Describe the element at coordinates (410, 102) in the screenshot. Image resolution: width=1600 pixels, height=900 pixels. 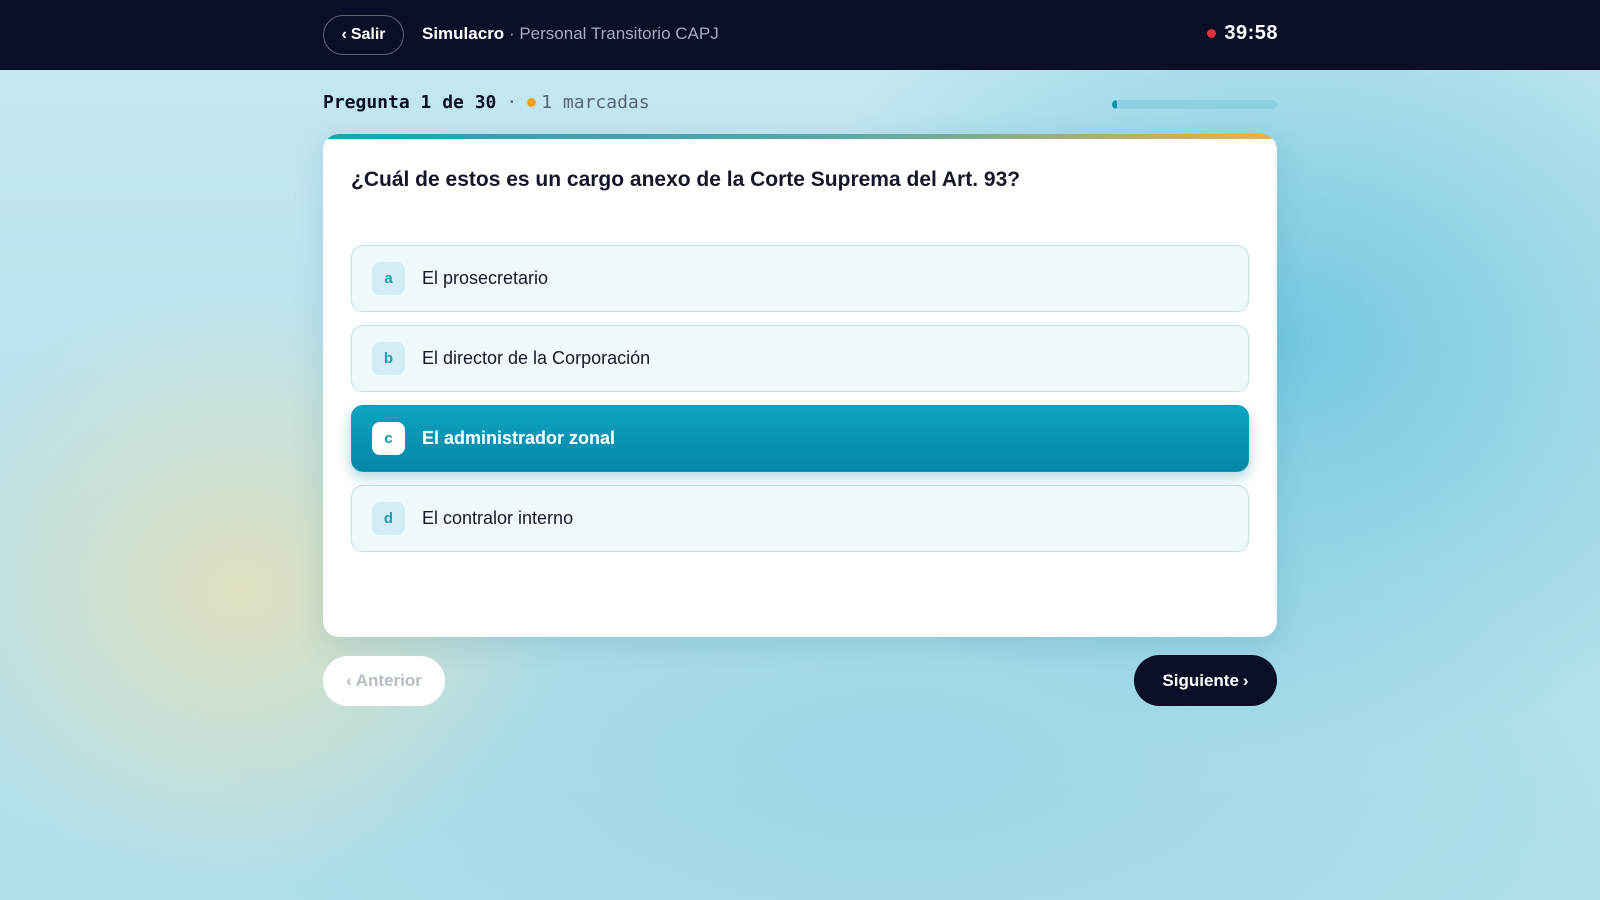
I see `question-counter: Pregunta 1 de 30` at that location.